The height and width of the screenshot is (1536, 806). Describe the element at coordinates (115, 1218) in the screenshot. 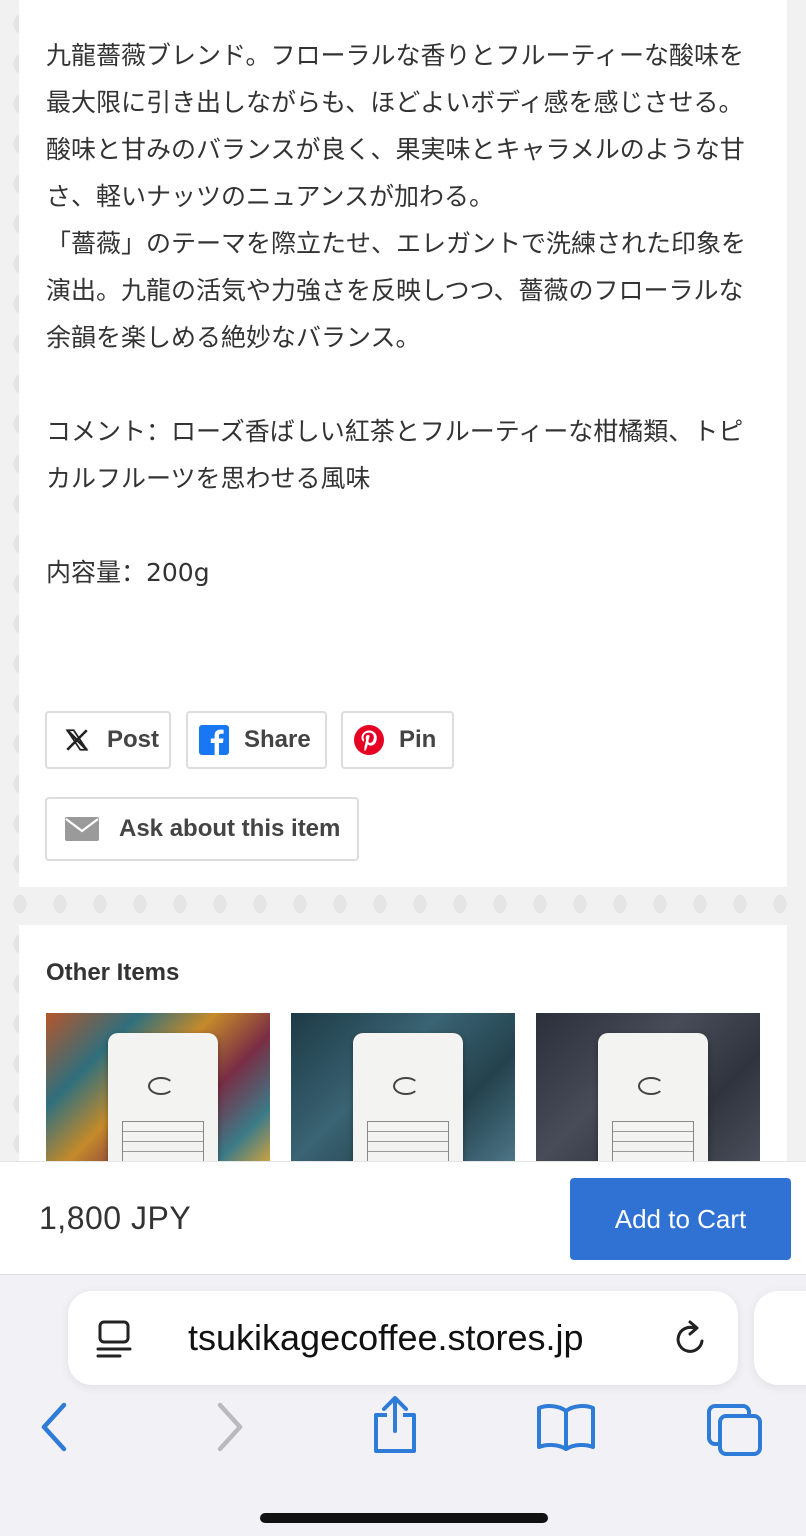

I see `product-price: 1,800 JPY` at that location.